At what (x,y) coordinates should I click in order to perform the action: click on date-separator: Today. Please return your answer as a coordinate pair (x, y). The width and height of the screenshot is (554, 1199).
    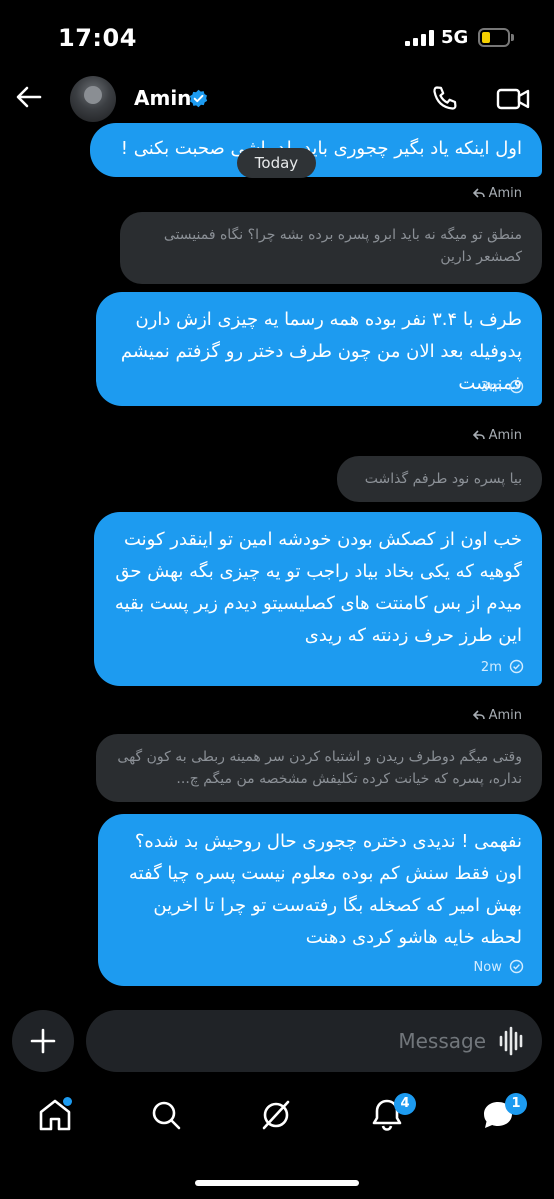
    Looking at the image, I should click on (276, 163).